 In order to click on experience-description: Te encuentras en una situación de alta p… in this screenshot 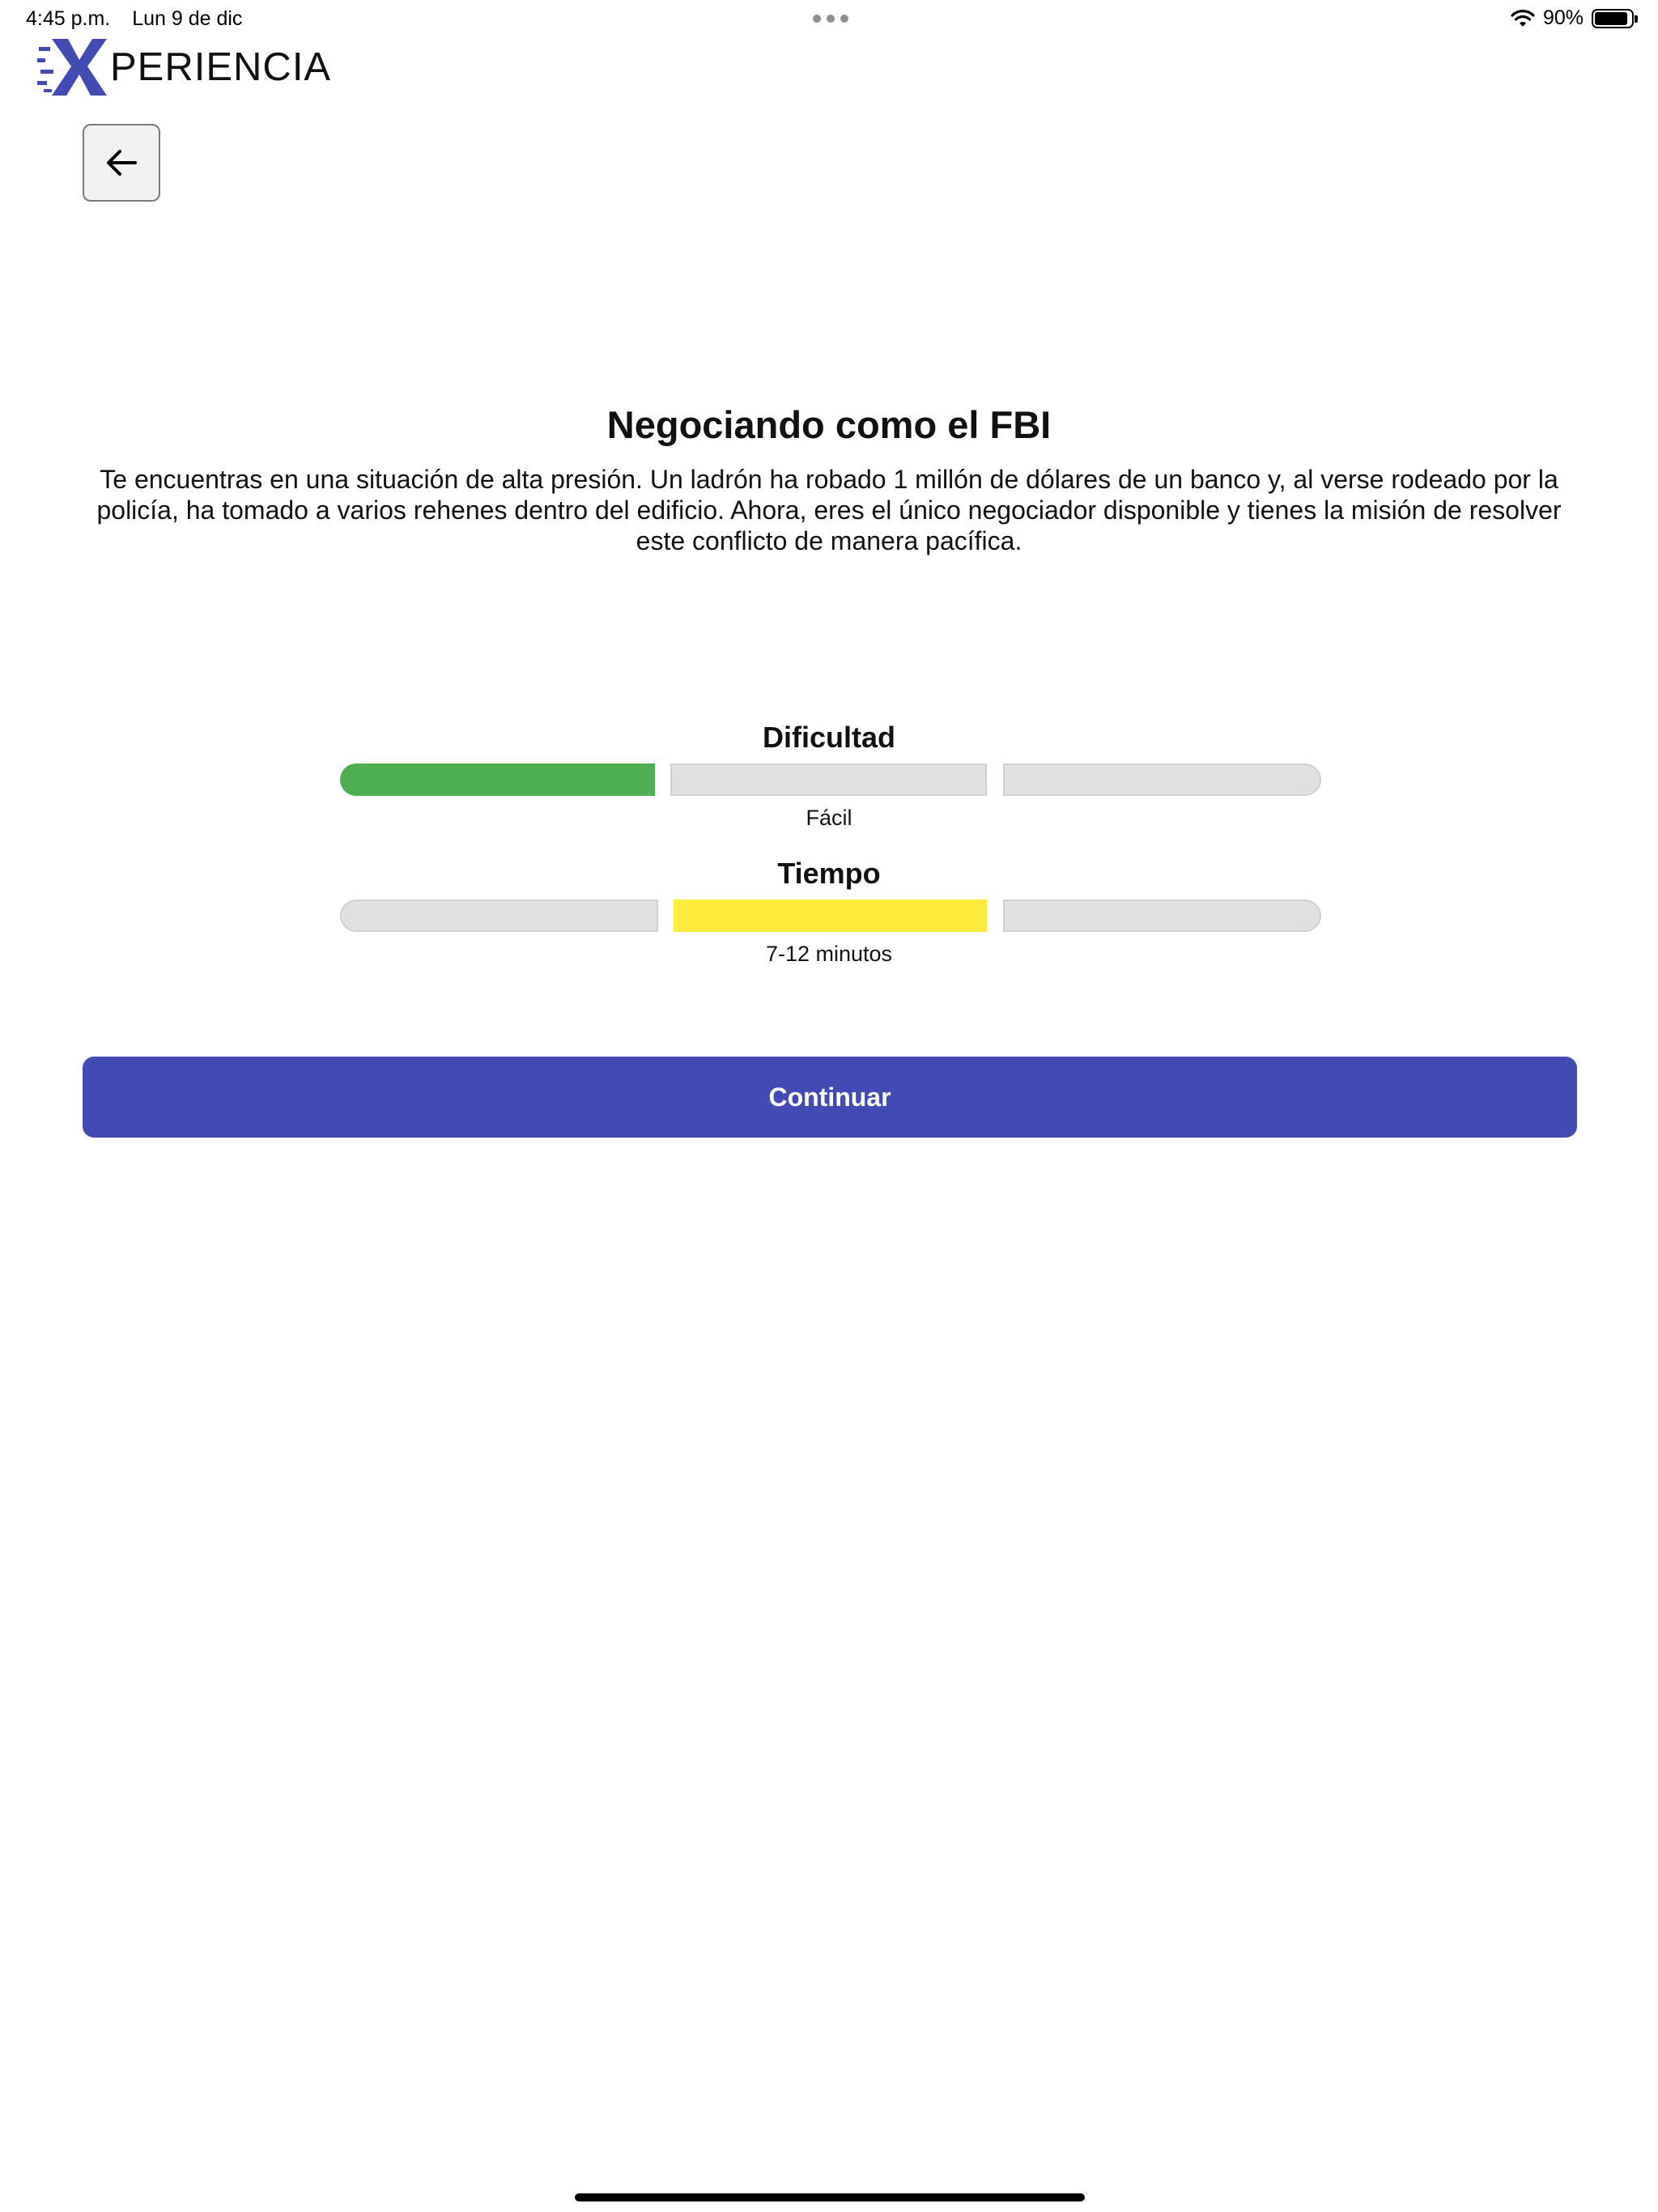, I will do `click(829, 510)`.